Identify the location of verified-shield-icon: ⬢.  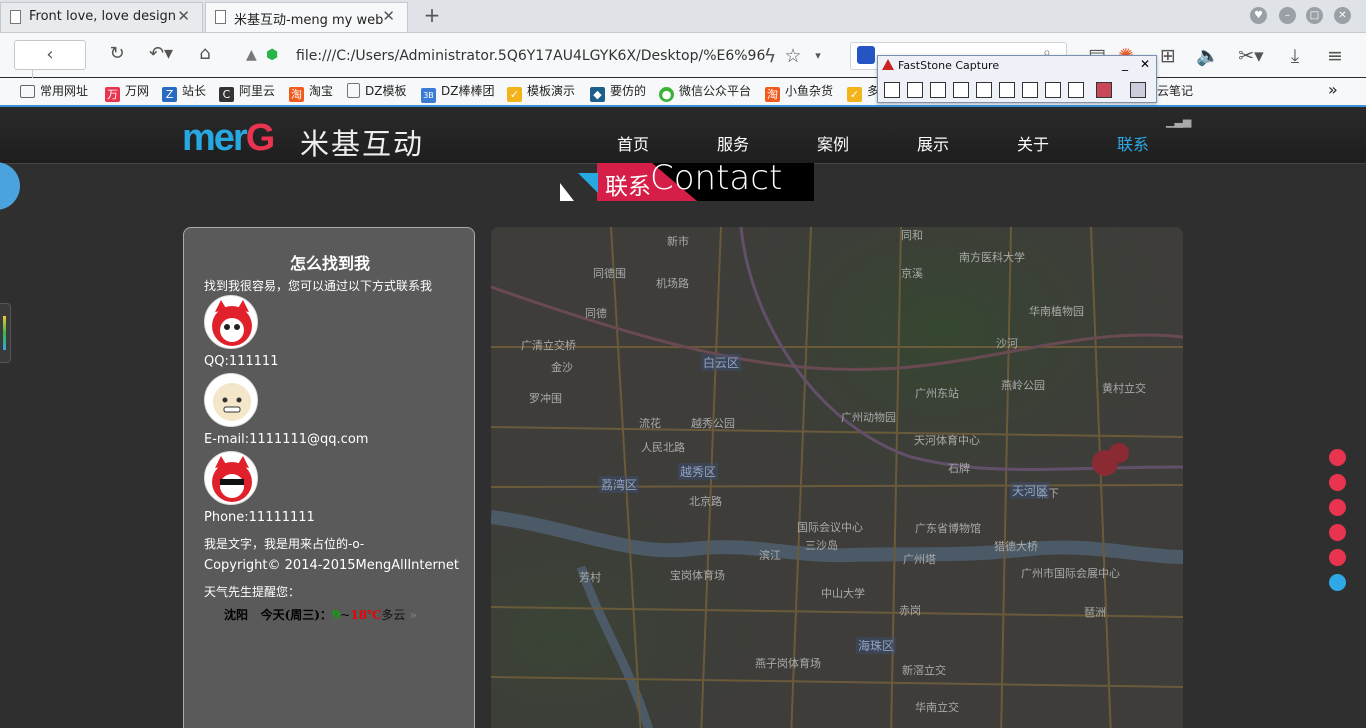
(272, 55).